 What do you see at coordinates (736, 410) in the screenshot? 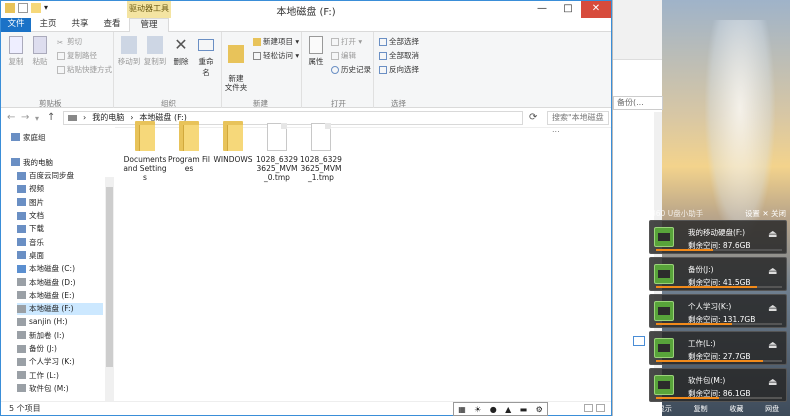
I see `usb-footer-button: 收藏` at bounding box center [736, 410].